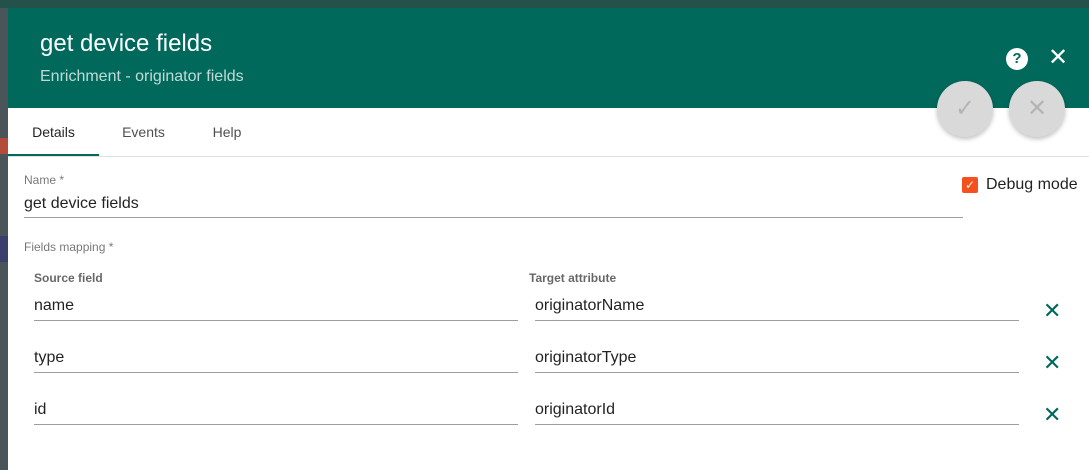 The height and width of the screenshot is (470, 1089). Describe the element at coordinates (1017, 59) in the screenshot. I see `help-icon: ?` at that location.